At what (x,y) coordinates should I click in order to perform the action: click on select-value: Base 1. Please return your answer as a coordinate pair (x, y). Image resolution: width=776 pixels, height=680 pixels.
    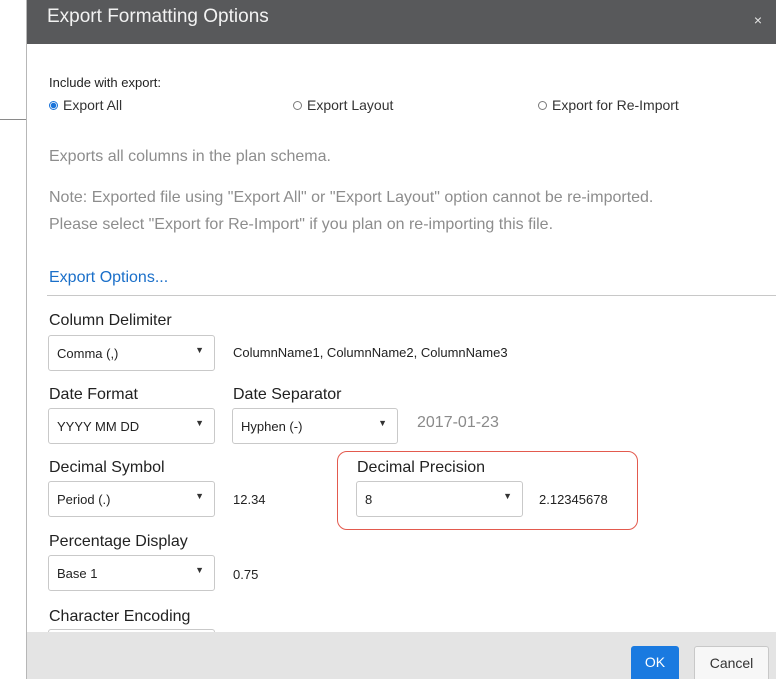
    Looking at the image, I should click on (77, 573).